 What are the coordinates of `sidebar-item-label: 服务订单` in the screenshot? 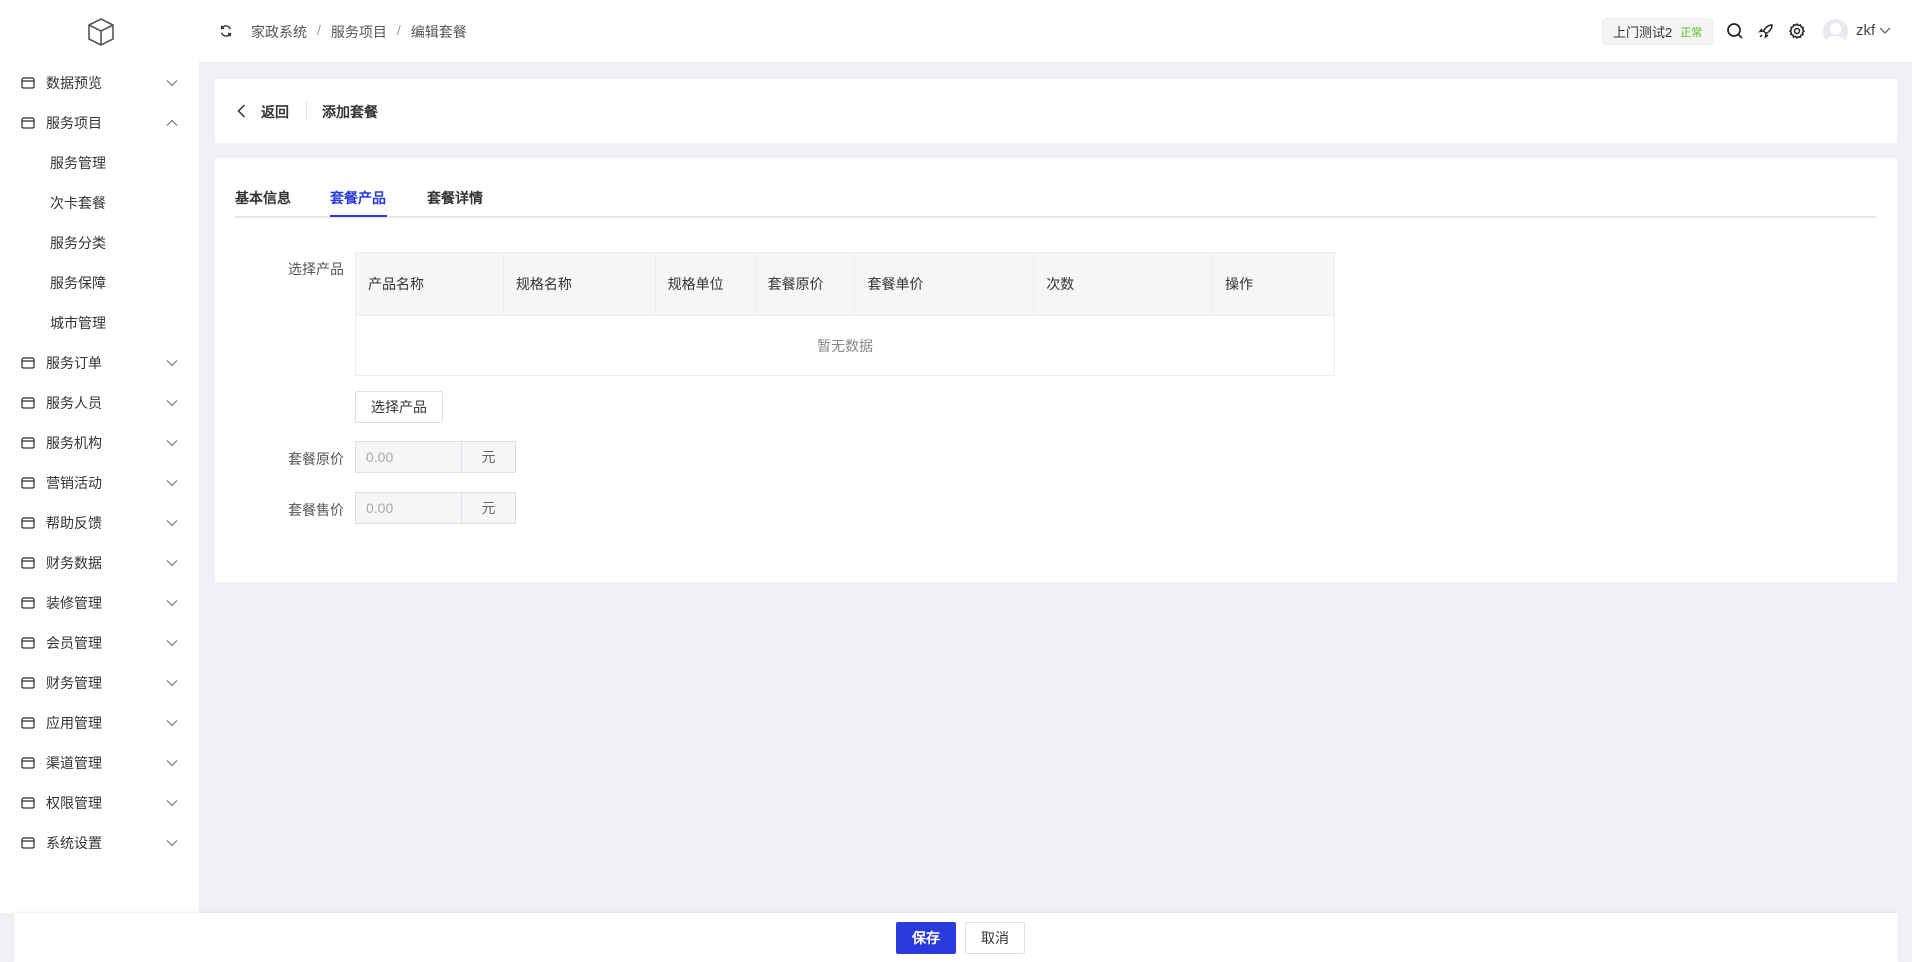 It's located at (74, 363).